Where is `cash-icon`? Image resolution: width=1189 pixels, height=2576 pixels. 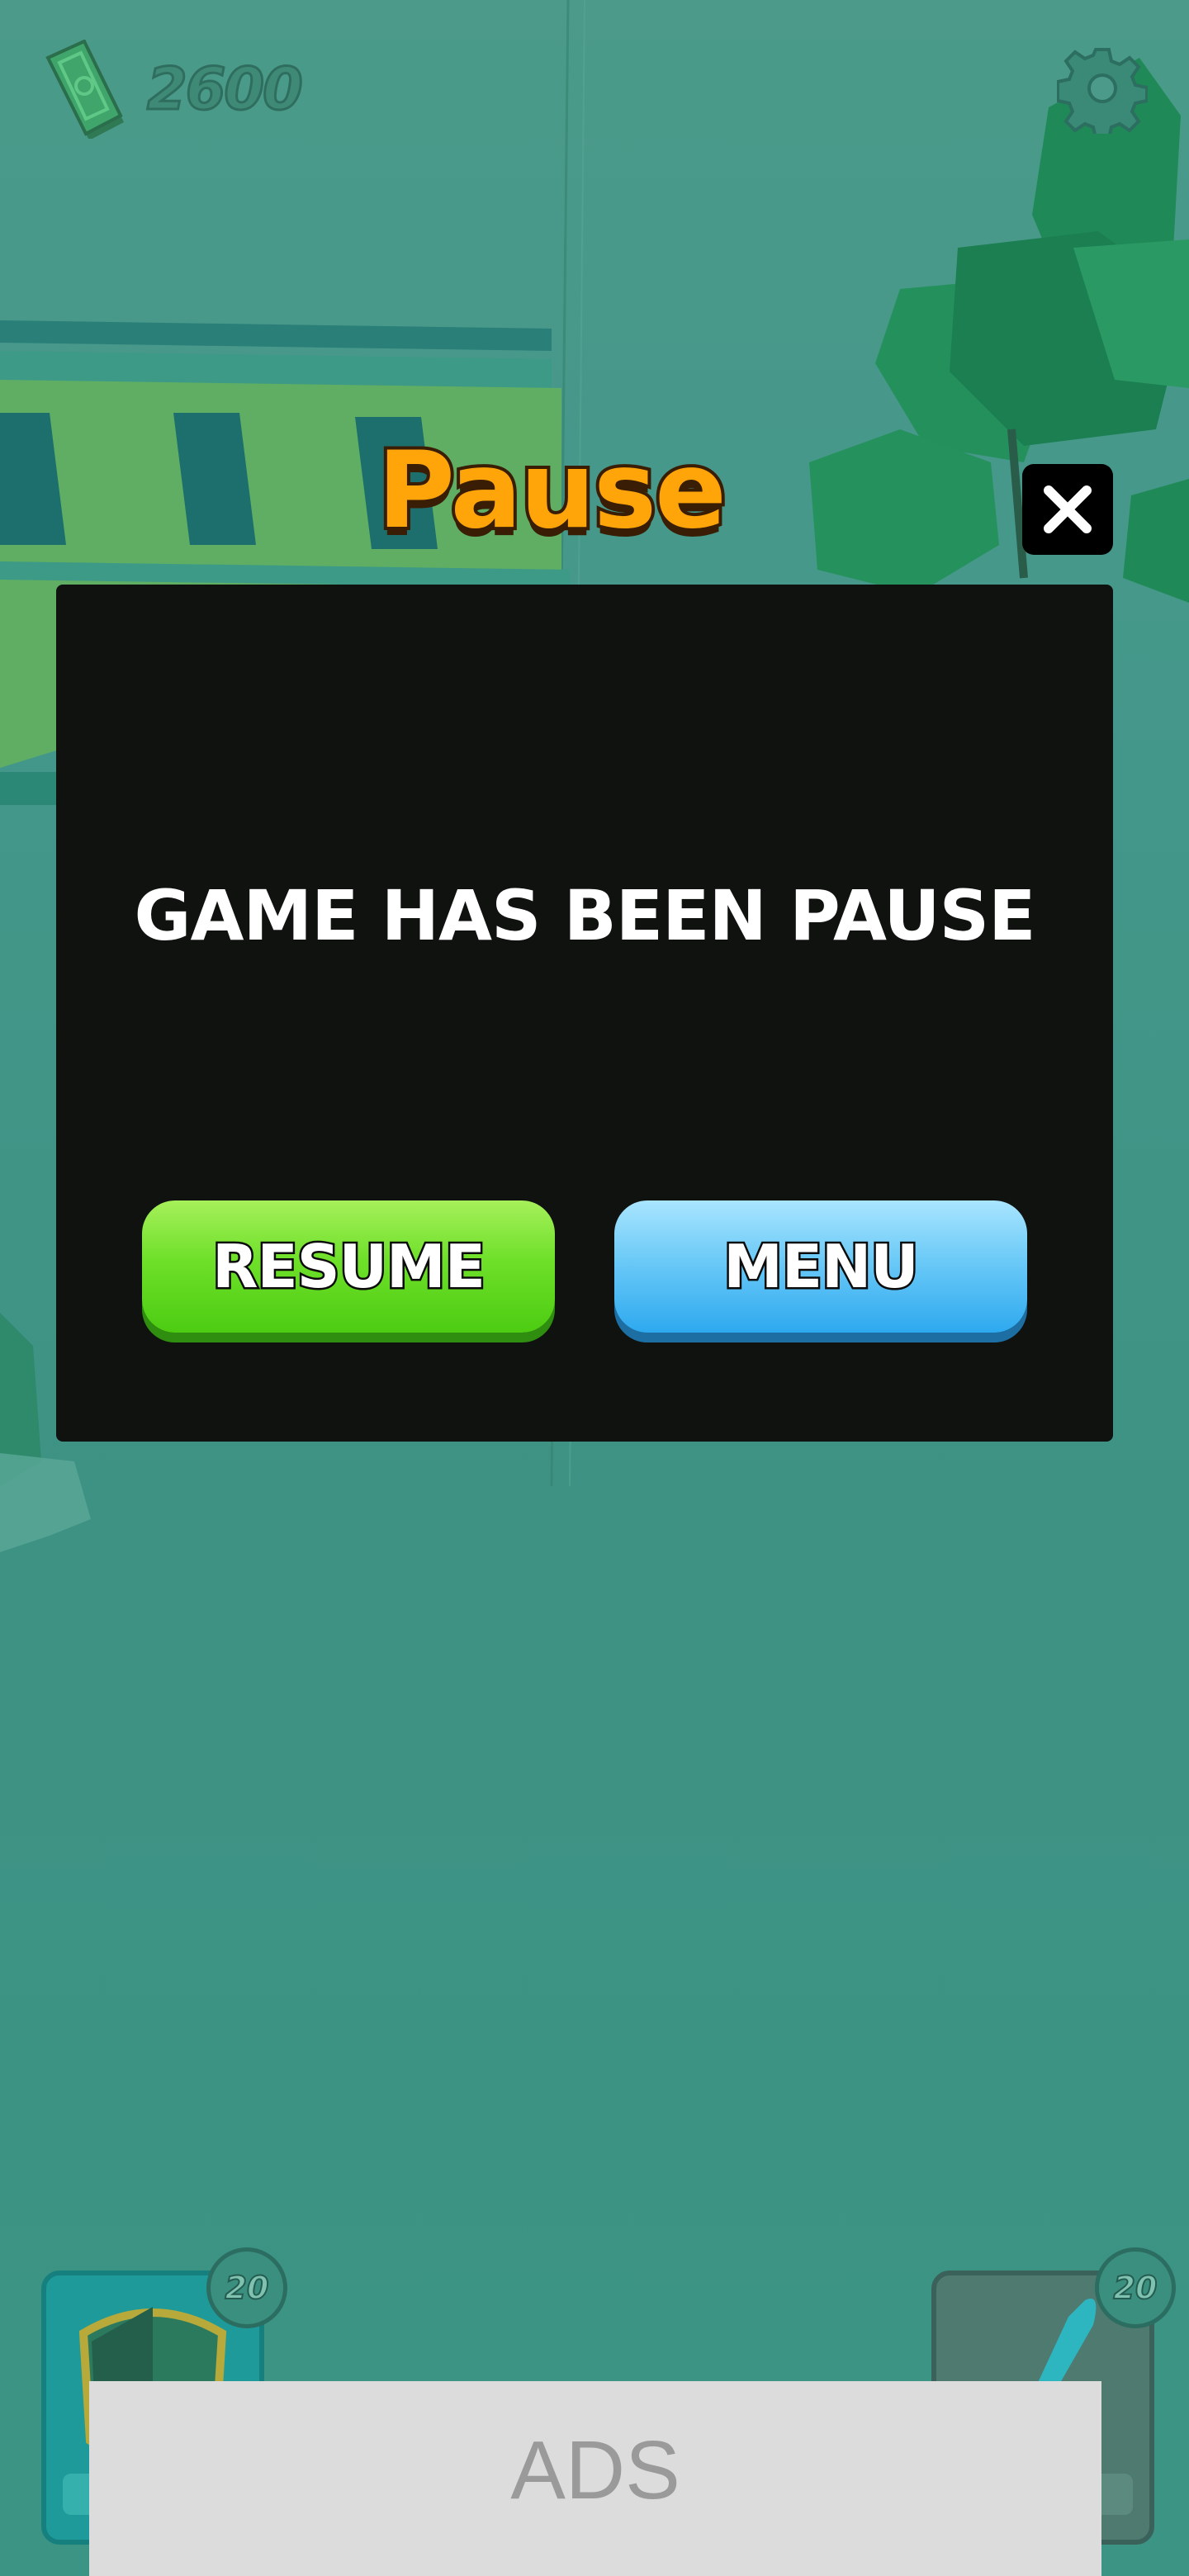 cash-icon is located at coordinates (86, 89).